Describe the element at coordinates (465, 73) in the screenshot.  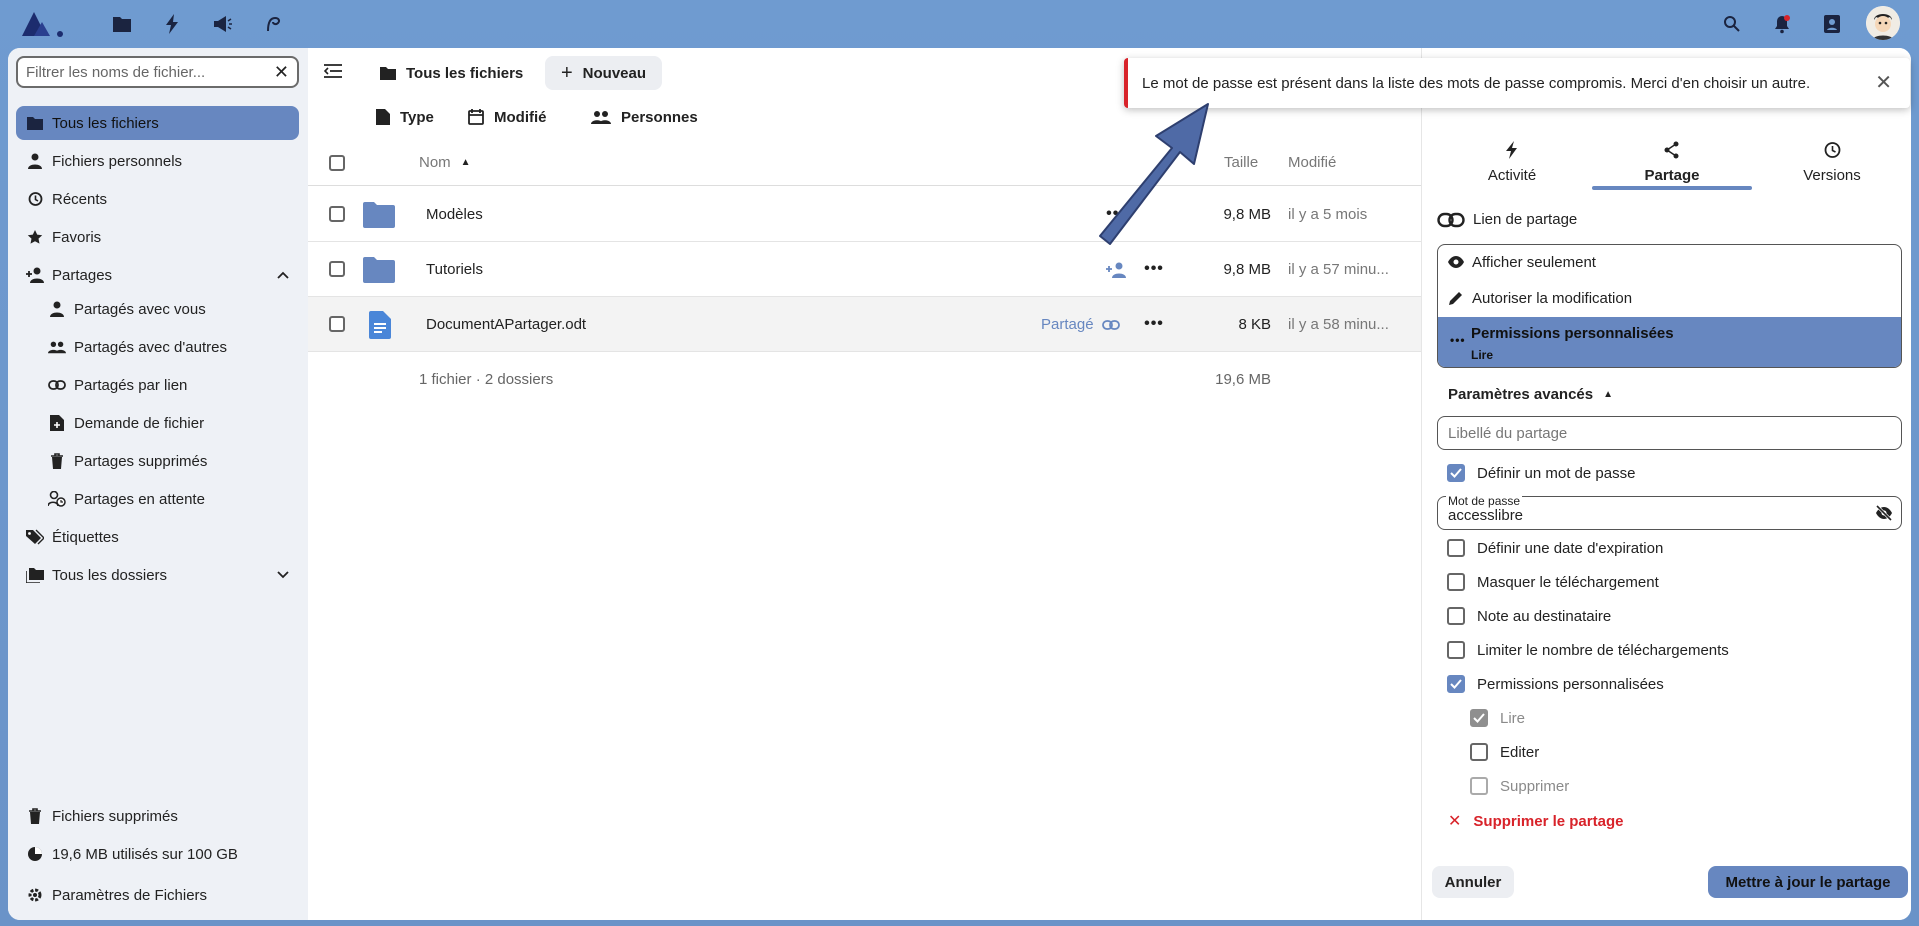
I see `breadcrumb-label: Tous les fichiers` at that location.